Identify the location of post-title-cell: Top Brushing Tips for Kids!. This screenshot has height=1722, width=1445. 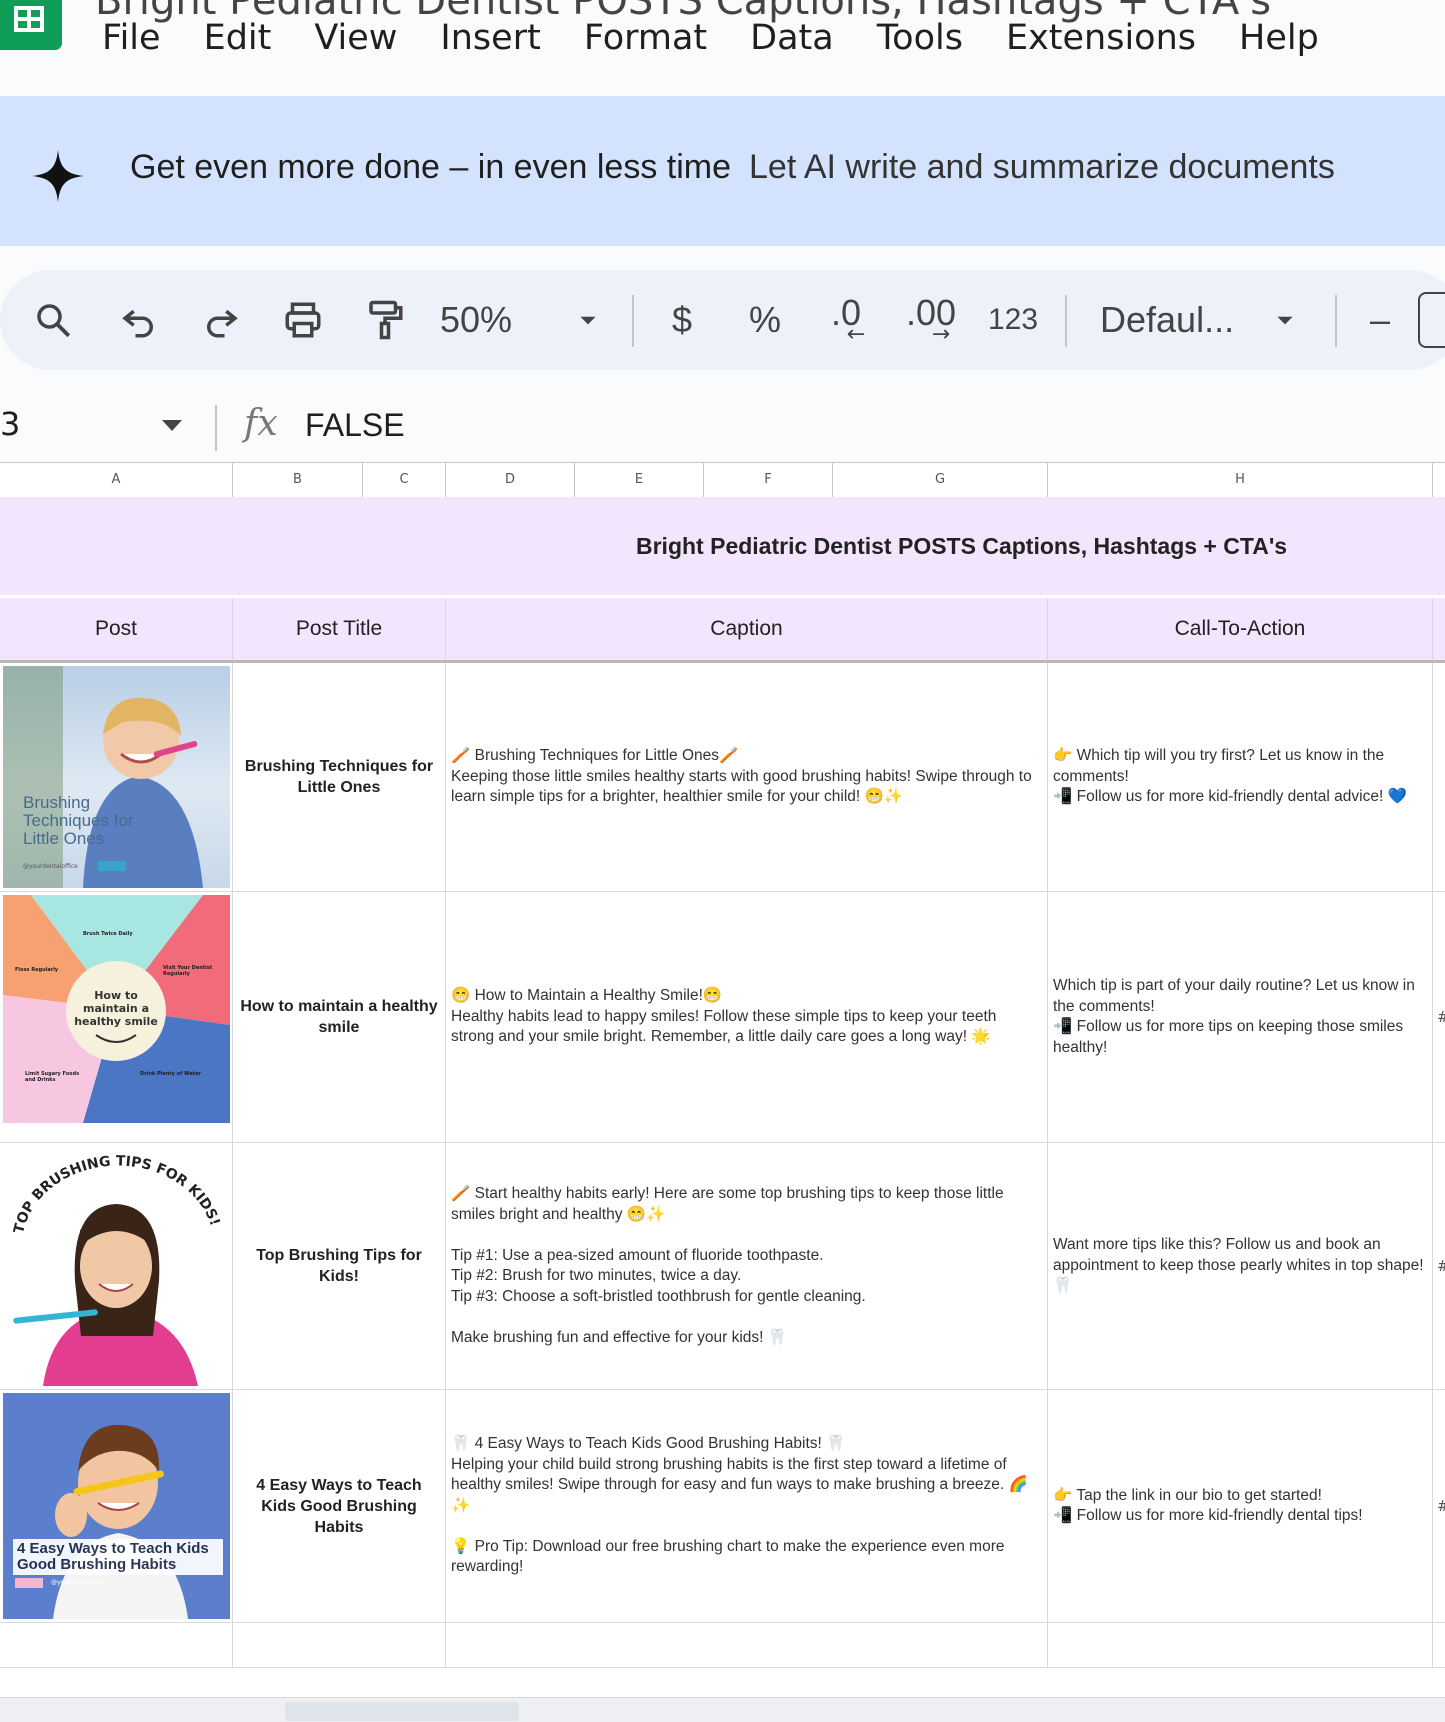
(339, 1266).